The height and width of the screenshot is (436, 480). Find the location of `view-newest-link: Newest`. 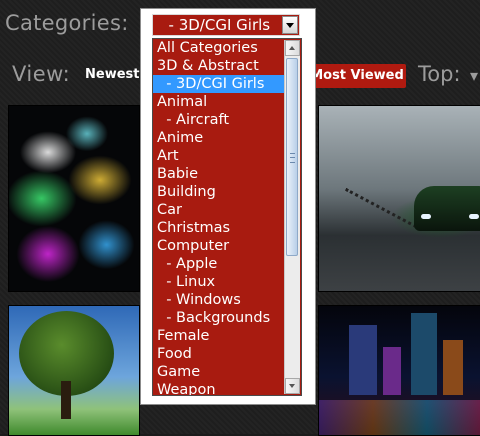

view-newest-link: Newest is located at coordinates (112, 74).